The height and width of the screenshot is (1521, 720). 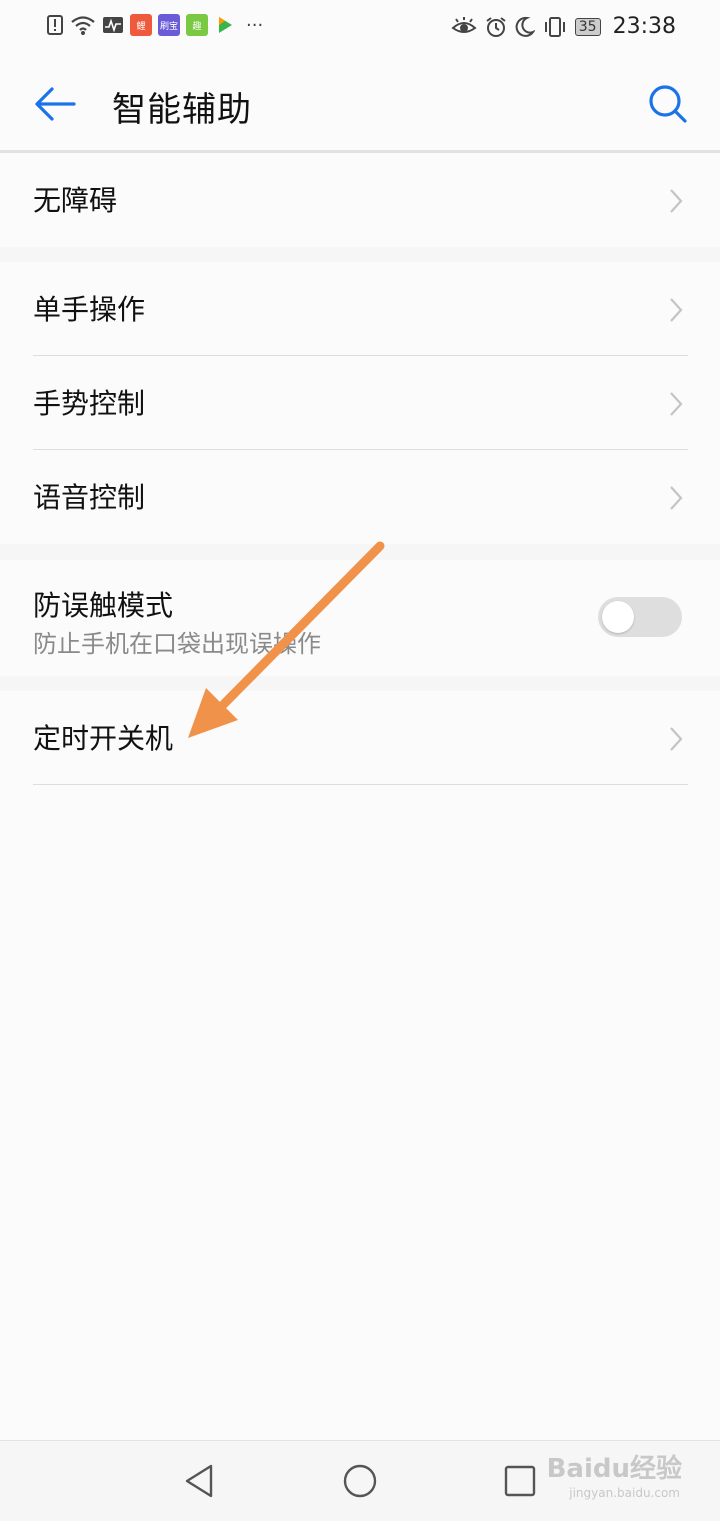 I want to click on annotation-arrow-icon, so click(x=286, y=639).